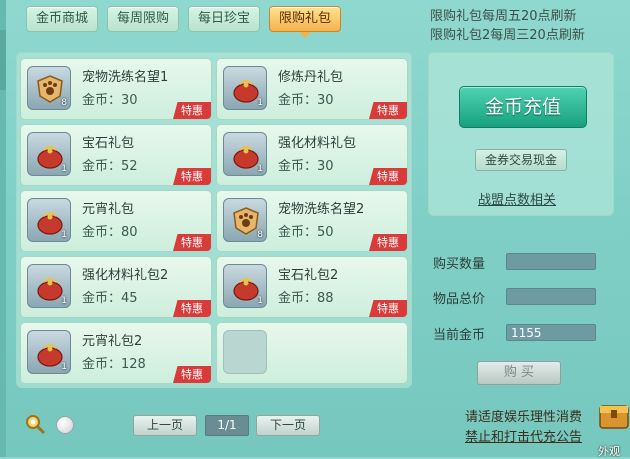 This screenshot has height=459, width=630. What do you see at coordinates (312, 221) in the screenshot?
I see `item-card: 8 宠物洗练名望2 金币：50 特惠` at bounding box center [312, 221].